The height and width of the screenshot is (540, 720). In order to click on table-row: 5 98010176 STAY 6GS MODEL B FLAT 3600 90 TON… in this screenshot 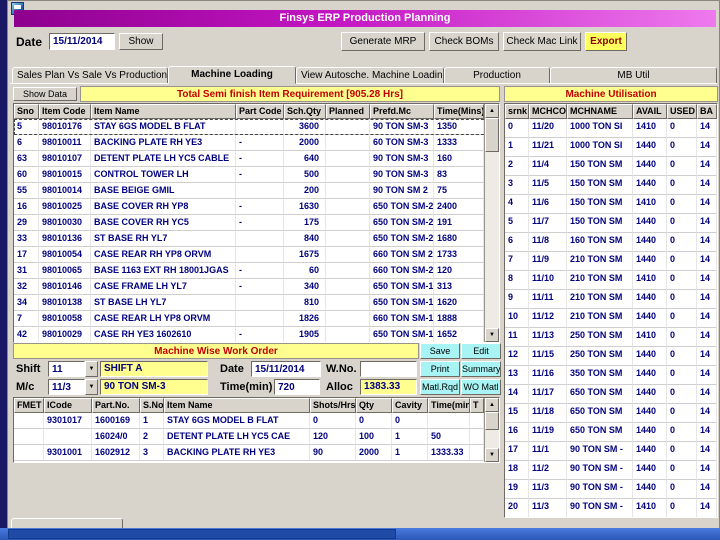, I will do `click(256, 127)`.